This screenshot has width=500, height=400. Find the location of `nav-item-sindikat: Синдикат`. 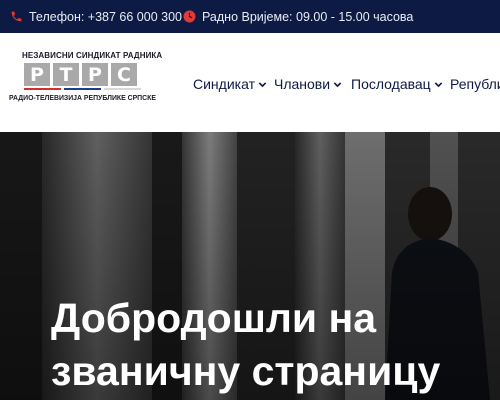

nav-item-sindikat: Синдикат is located at coordinates (230, 84).